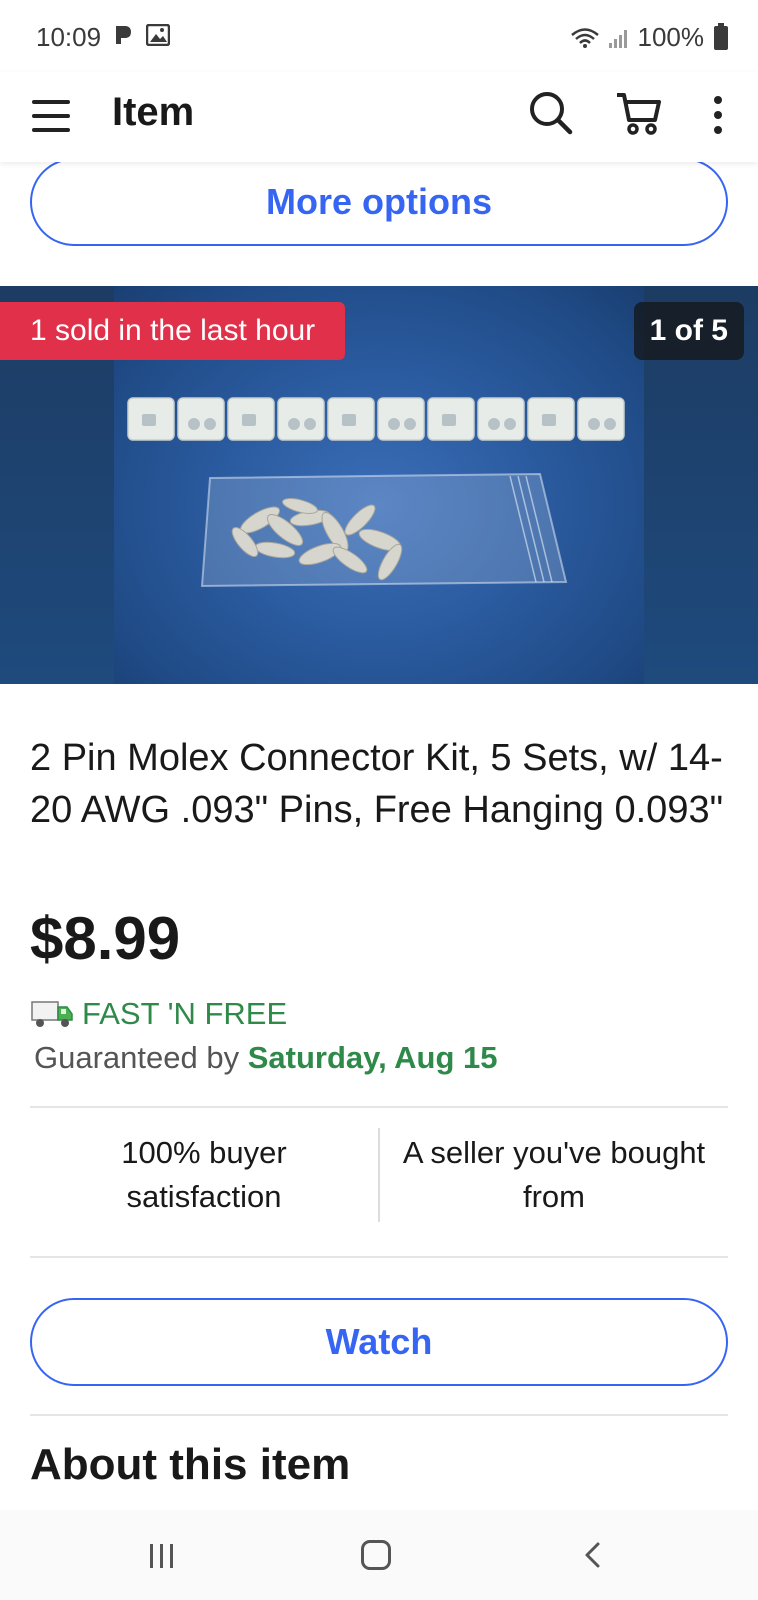 This screenshot has height=1600, width=758. What do you see at coordinates (593, 1555) in the screenshot?
I see `back-icon` at bounding box center [593, 1555].